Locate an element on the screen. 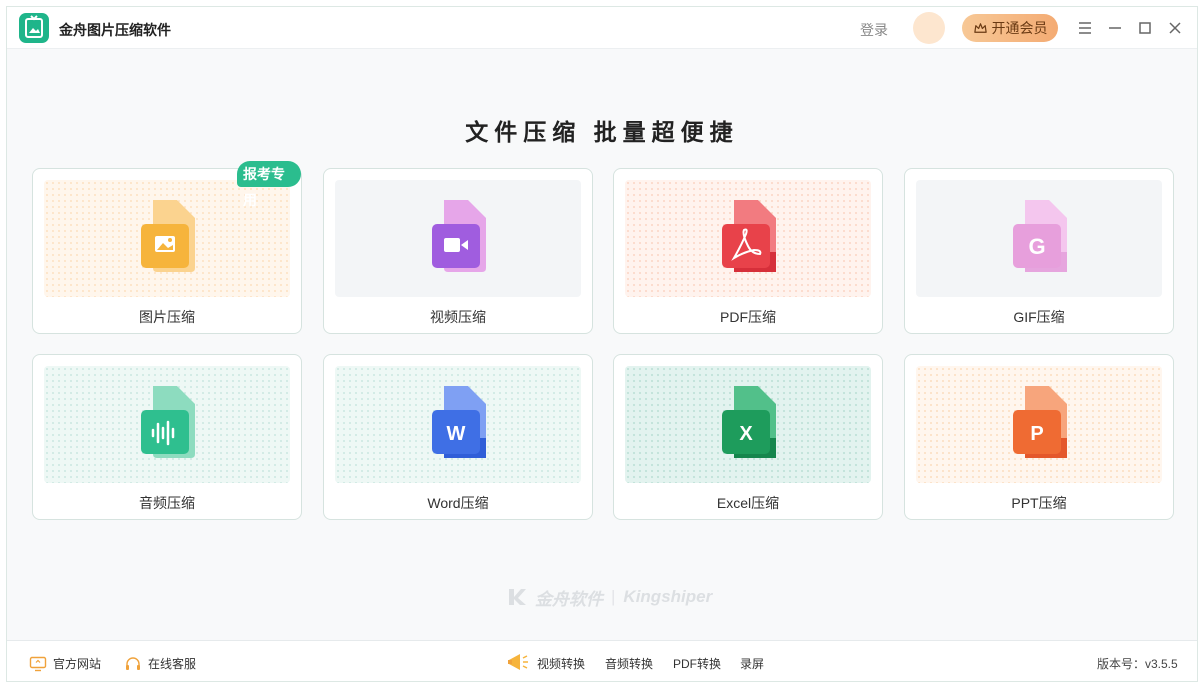 The height and width of the screenshot is (688, 1204). card-label: Word压缩 is located at coordinates (458, 503).